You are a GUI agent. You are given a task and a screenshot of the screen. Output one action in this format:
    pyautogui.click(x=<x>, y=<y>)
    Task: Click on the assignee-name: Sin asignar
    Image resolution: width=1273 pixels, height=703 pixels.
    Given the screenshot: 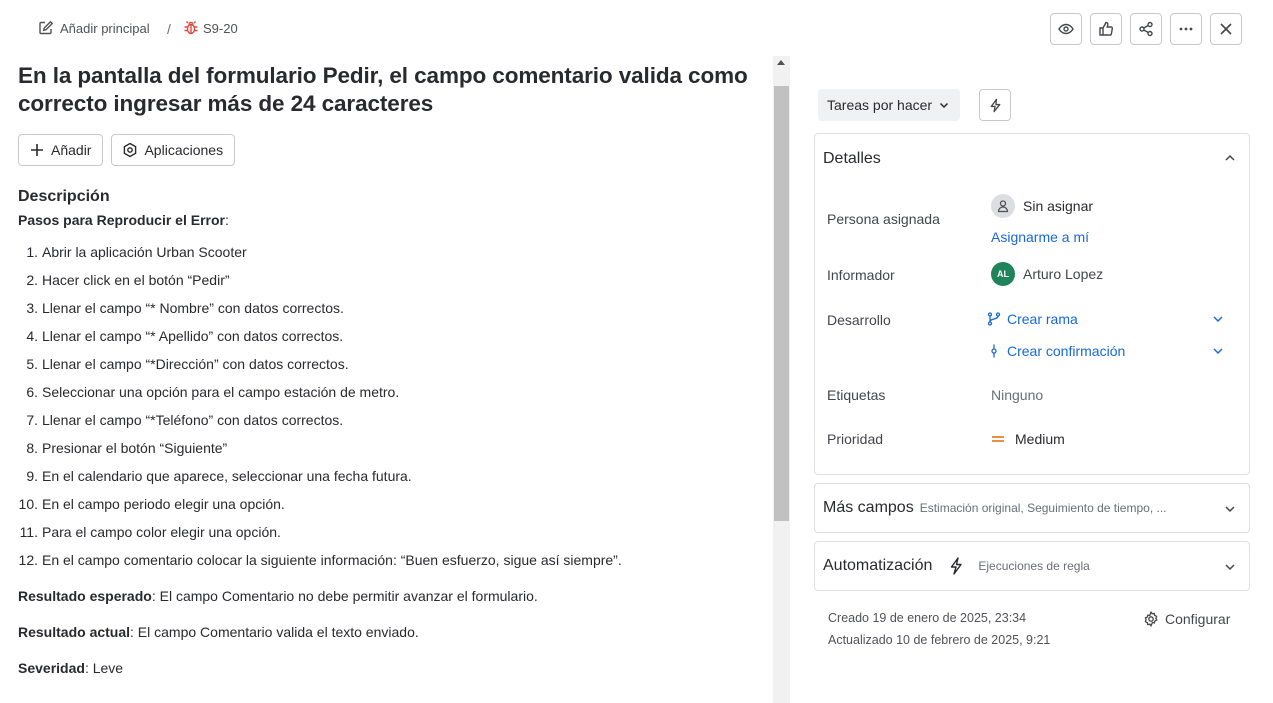 What is the action you would take?
    pyautogui.click(x=1058, y=206)
    